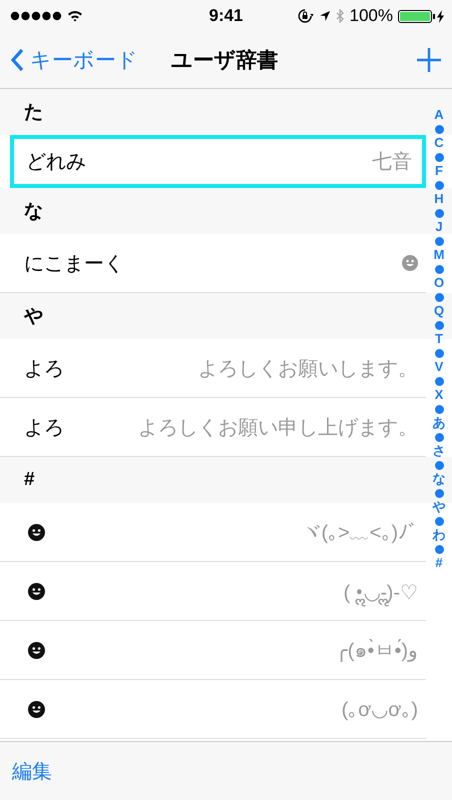  Describe the element at coordinates (278, 428) in the screenshot. I see `reading-text: よろしくお願い申し上げます。` at that location.